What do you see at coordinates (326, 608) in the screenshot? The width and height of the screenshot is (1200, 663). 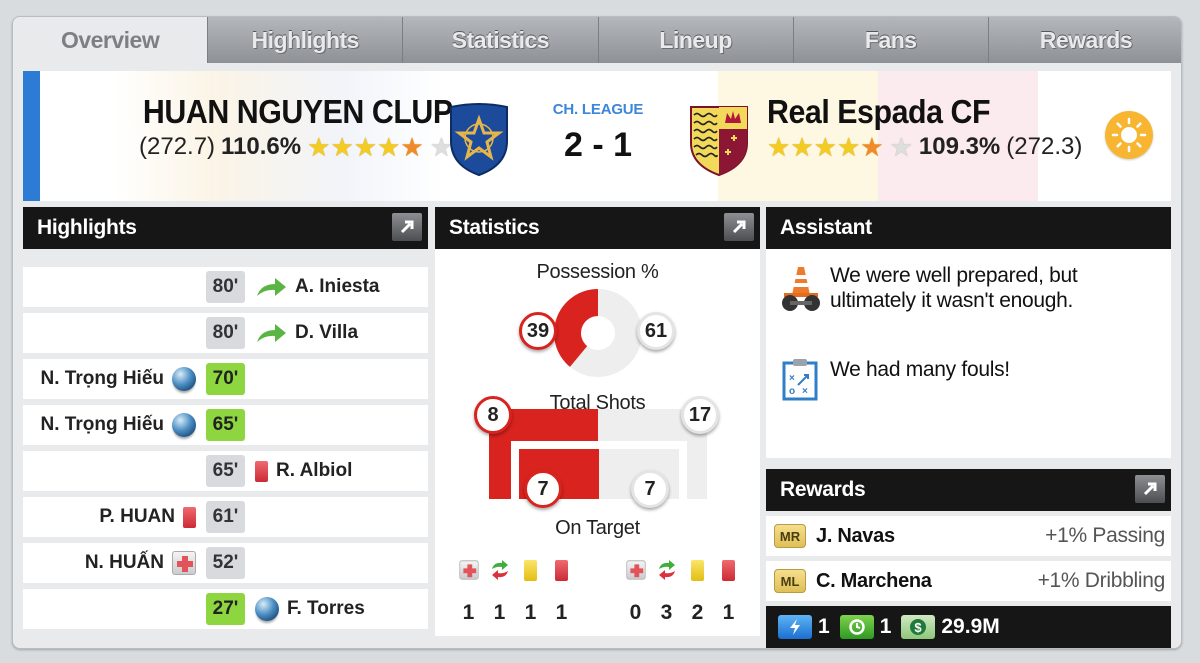 I see `event-player-name: F. Torres` at bounding box center [326, 608].